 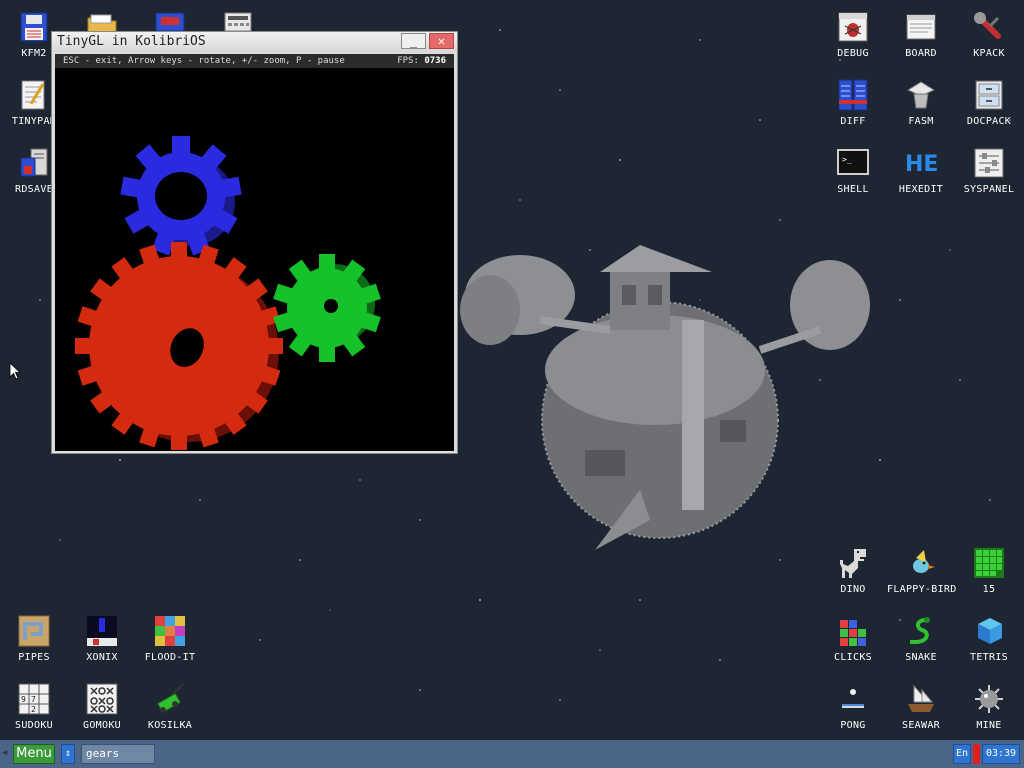 I want to click on desktop-icon-snake: SNAKE, so click(x=921, y=638).